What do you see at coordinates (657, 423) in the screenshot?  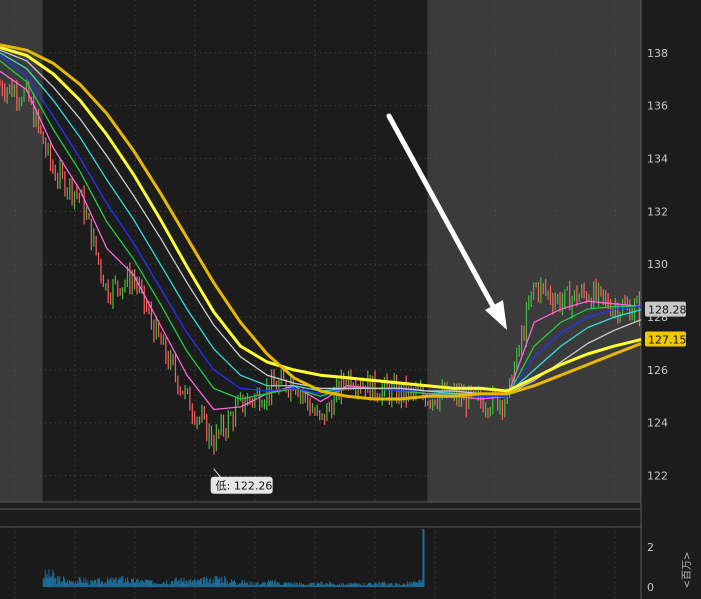 I see `price-tick-label: 124` at bounding box center [657, 423].